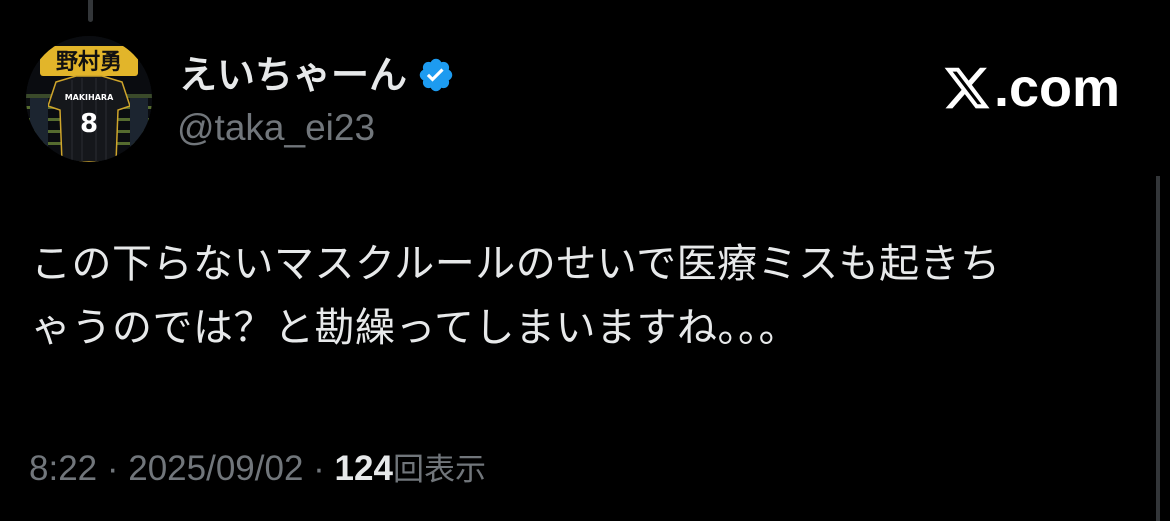 This screenshot has width=1170, height=521. I want to click on avatar-jersey-number: 8, so click(89, 124).